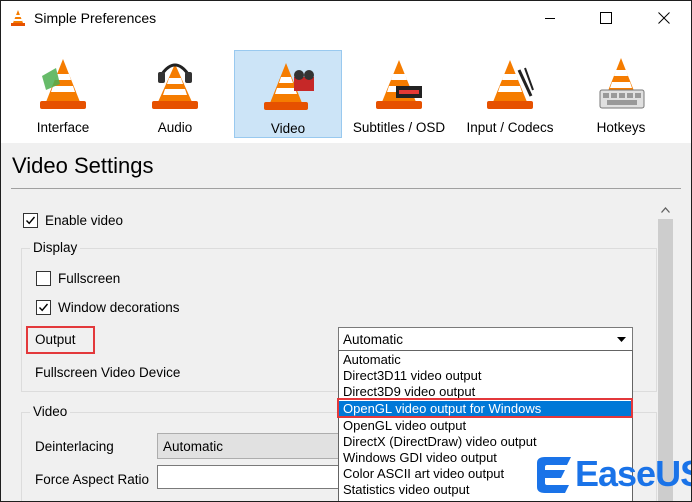  Describe the element at coordinates (373, 339) in the screenshot. I see `output-select-value: Automatic` at that location.